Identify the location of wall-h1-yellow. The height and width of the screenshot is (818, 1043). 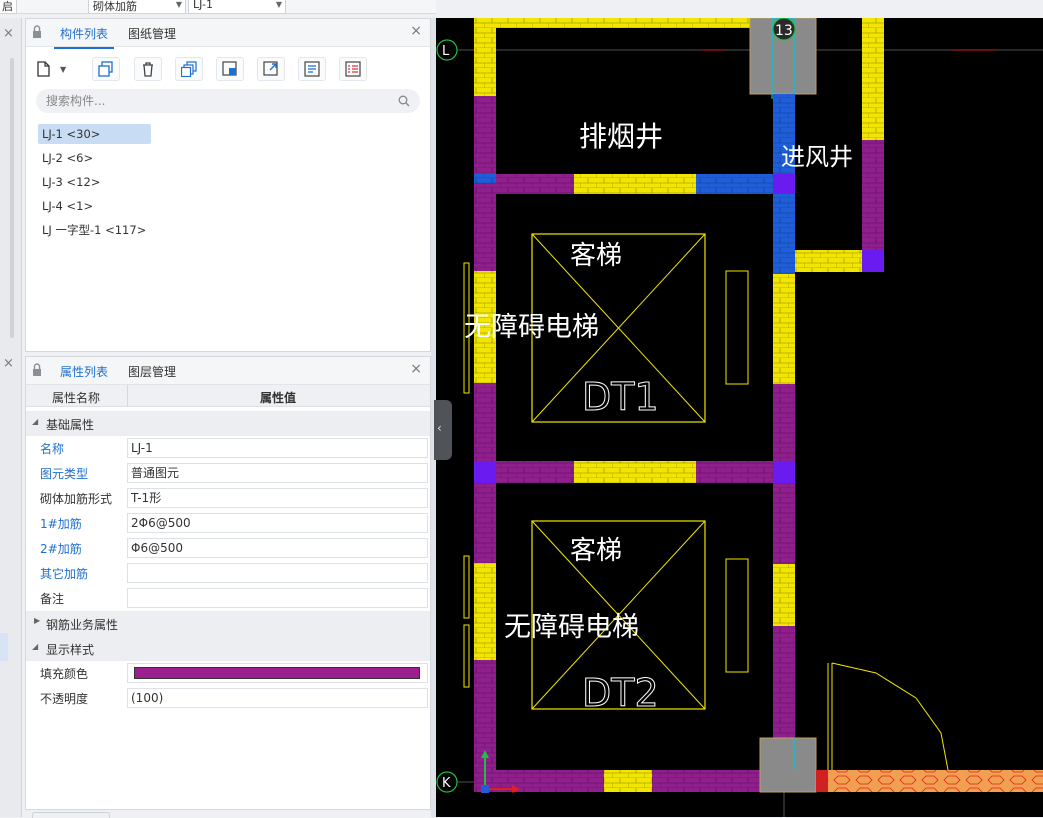
(635, 184).